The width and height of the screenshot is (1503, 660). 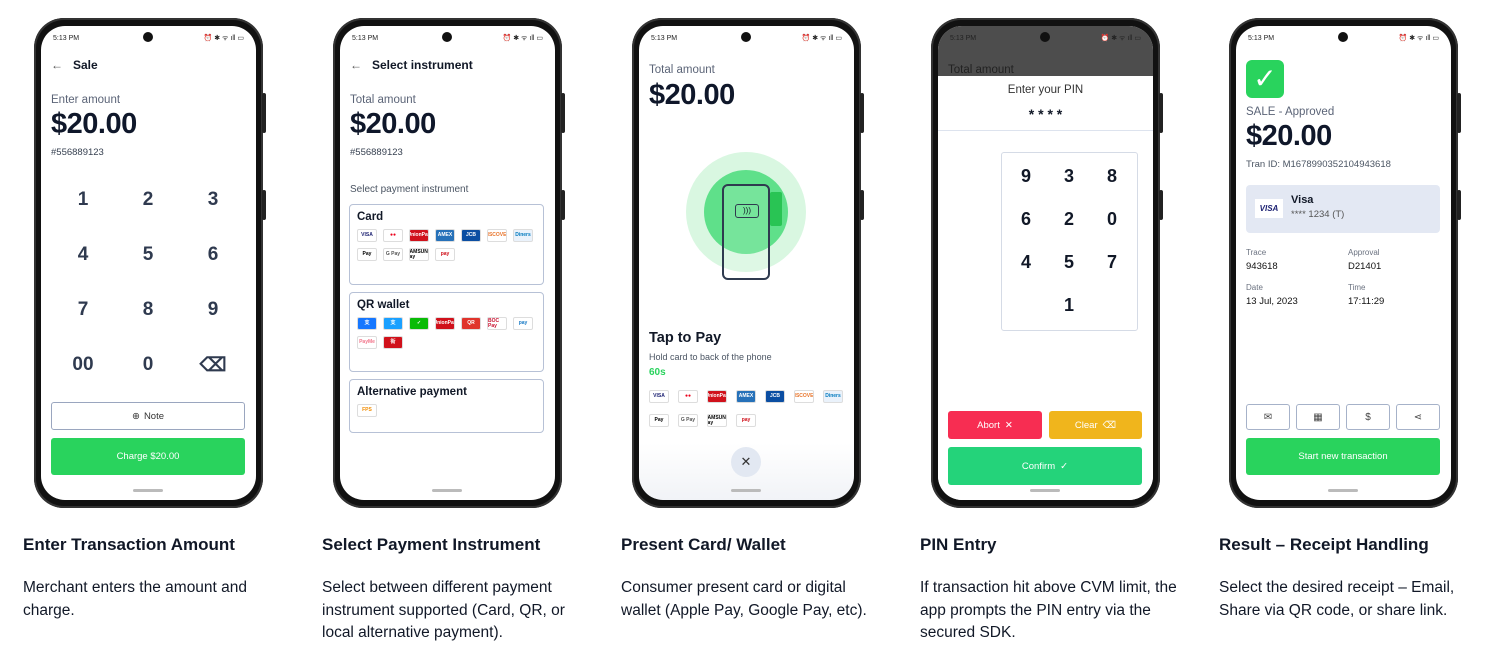 What do you see at coordinates (1026, 176) in the screenshot?
I see `pin-key-9: 9` at bounding box center [1026, 176].